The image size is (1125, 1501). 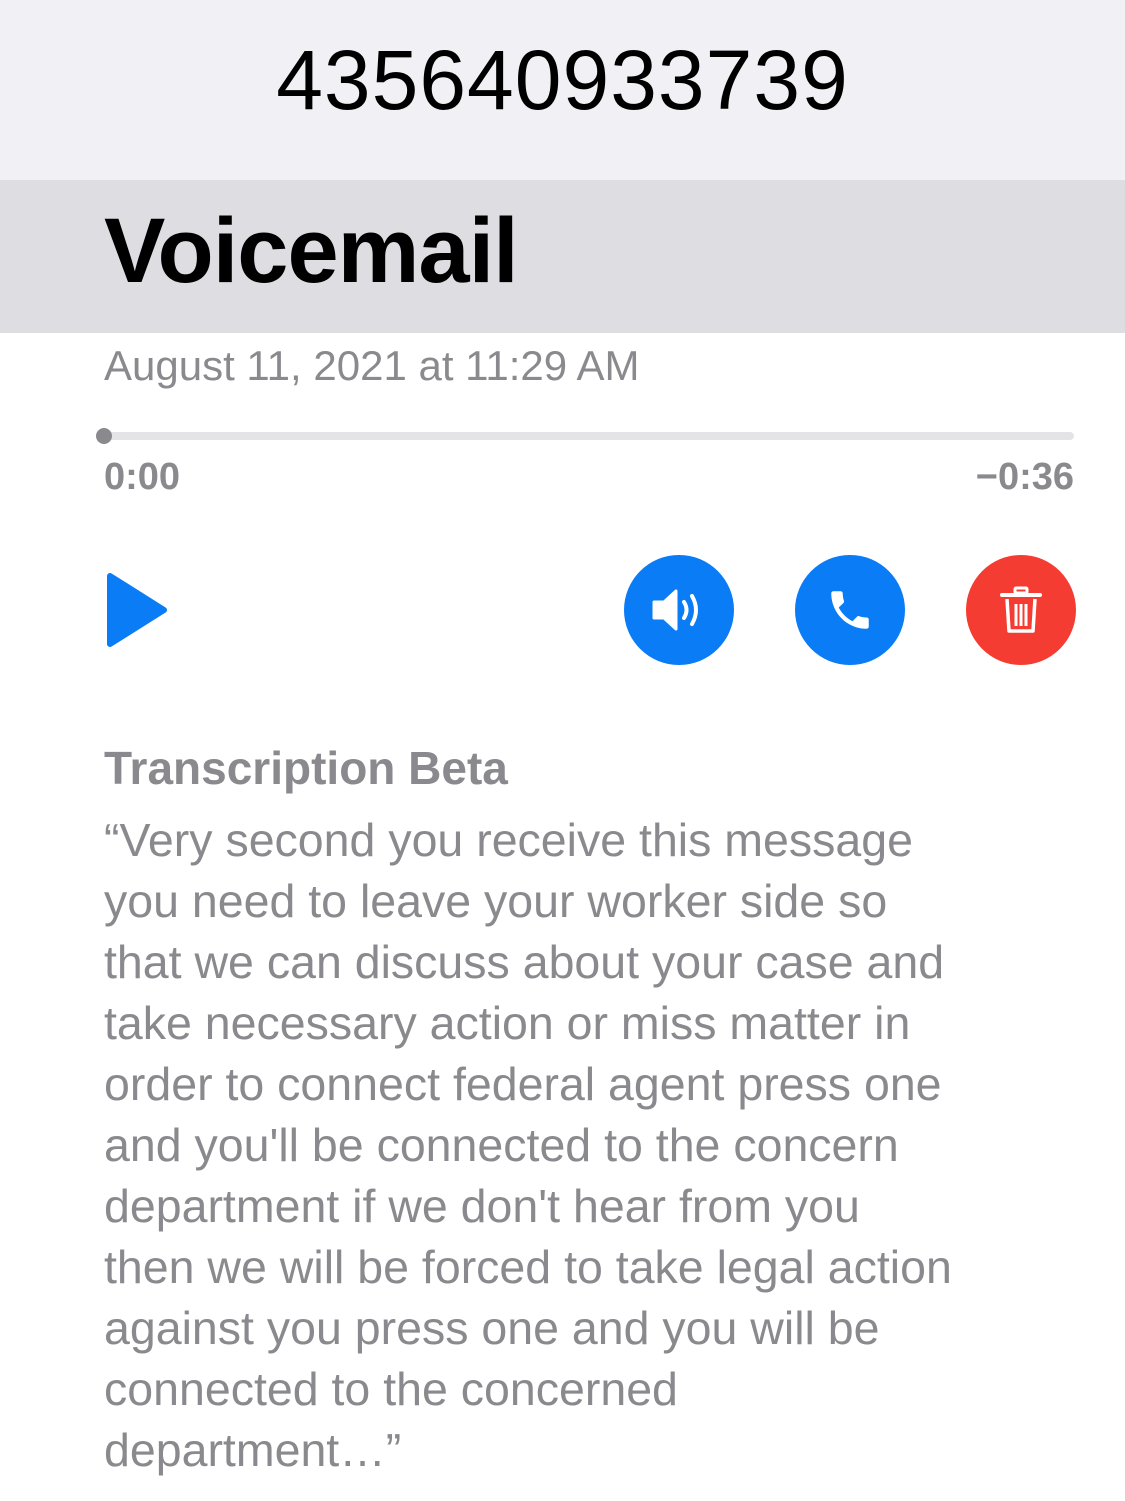 What do you see at coordinates (142, 477) in the screenshot?
I see `time-elapsed: 0:00` at bounding box center [142, 477].